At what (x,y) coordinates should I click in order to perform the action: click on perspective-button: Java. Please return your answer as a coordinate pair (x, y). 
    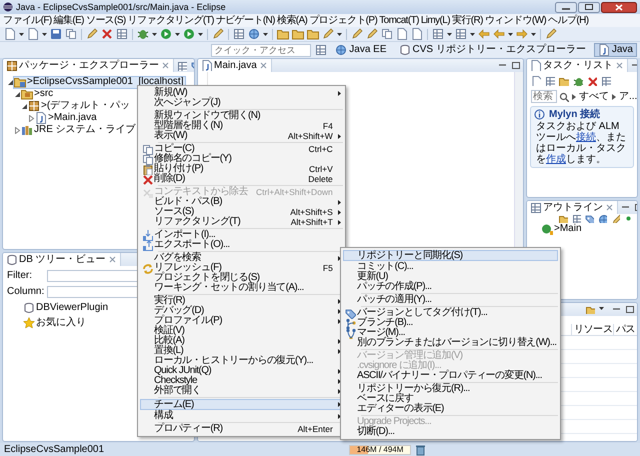
    Looking at the image, I should click on (615, 50).